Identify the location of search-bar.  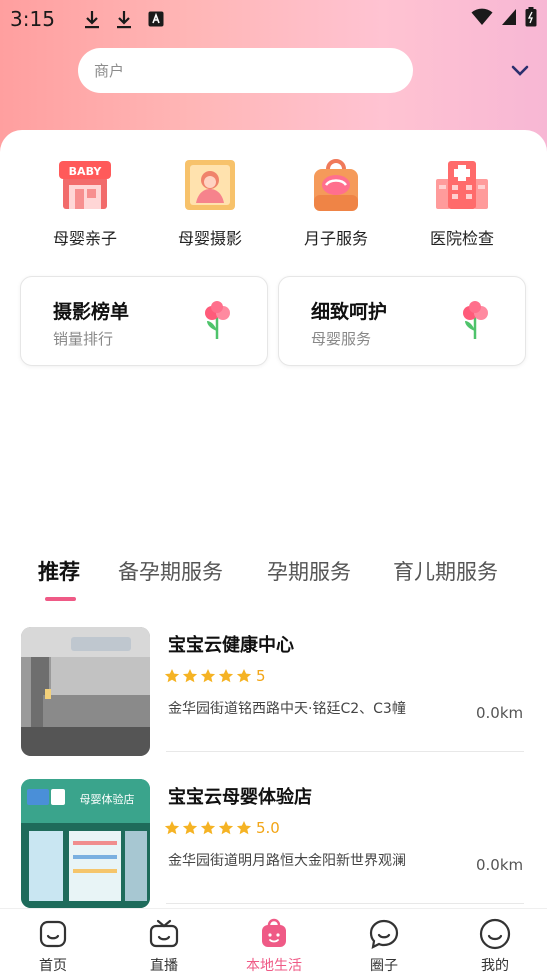
(245, 70).